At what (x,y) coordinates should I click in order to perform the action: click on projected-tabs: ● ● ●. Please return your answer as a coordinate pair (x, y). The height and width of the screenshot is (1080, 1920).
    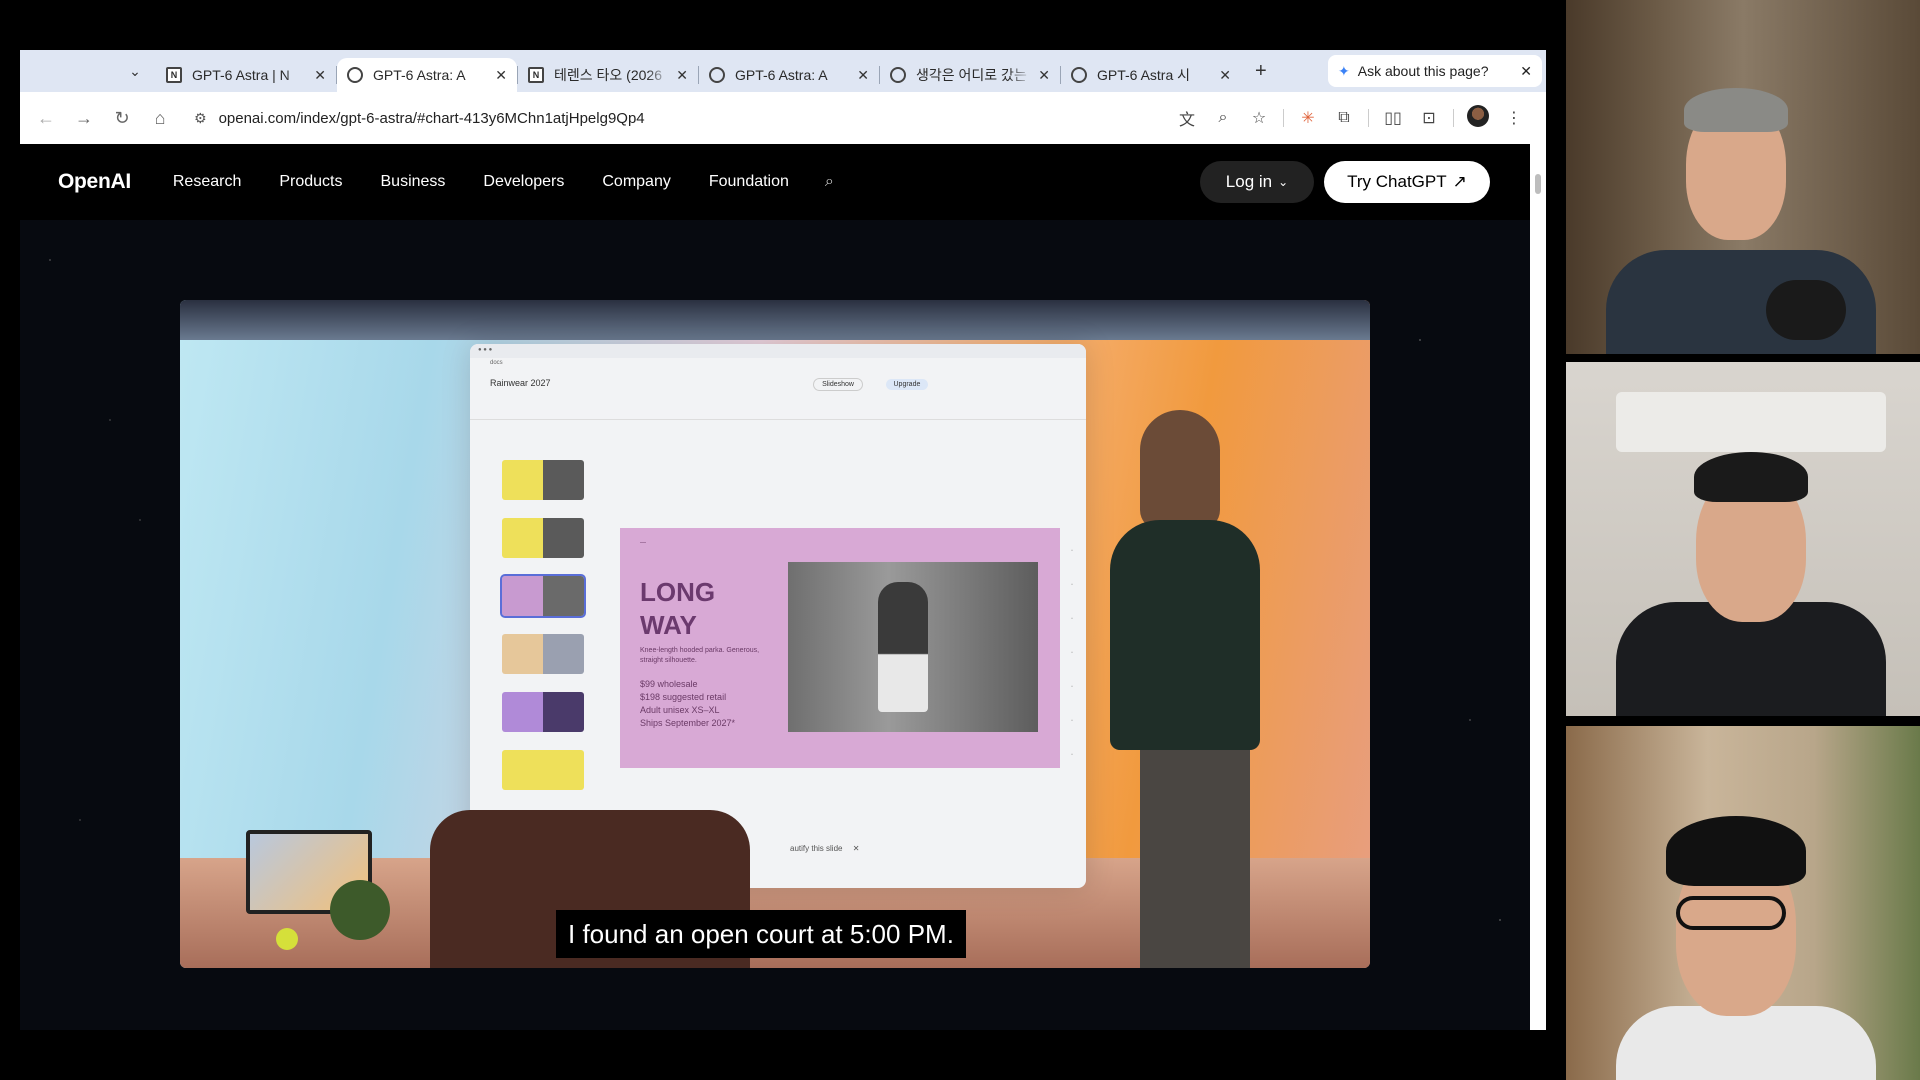
    Looking at the image, I should click on (778, 351).